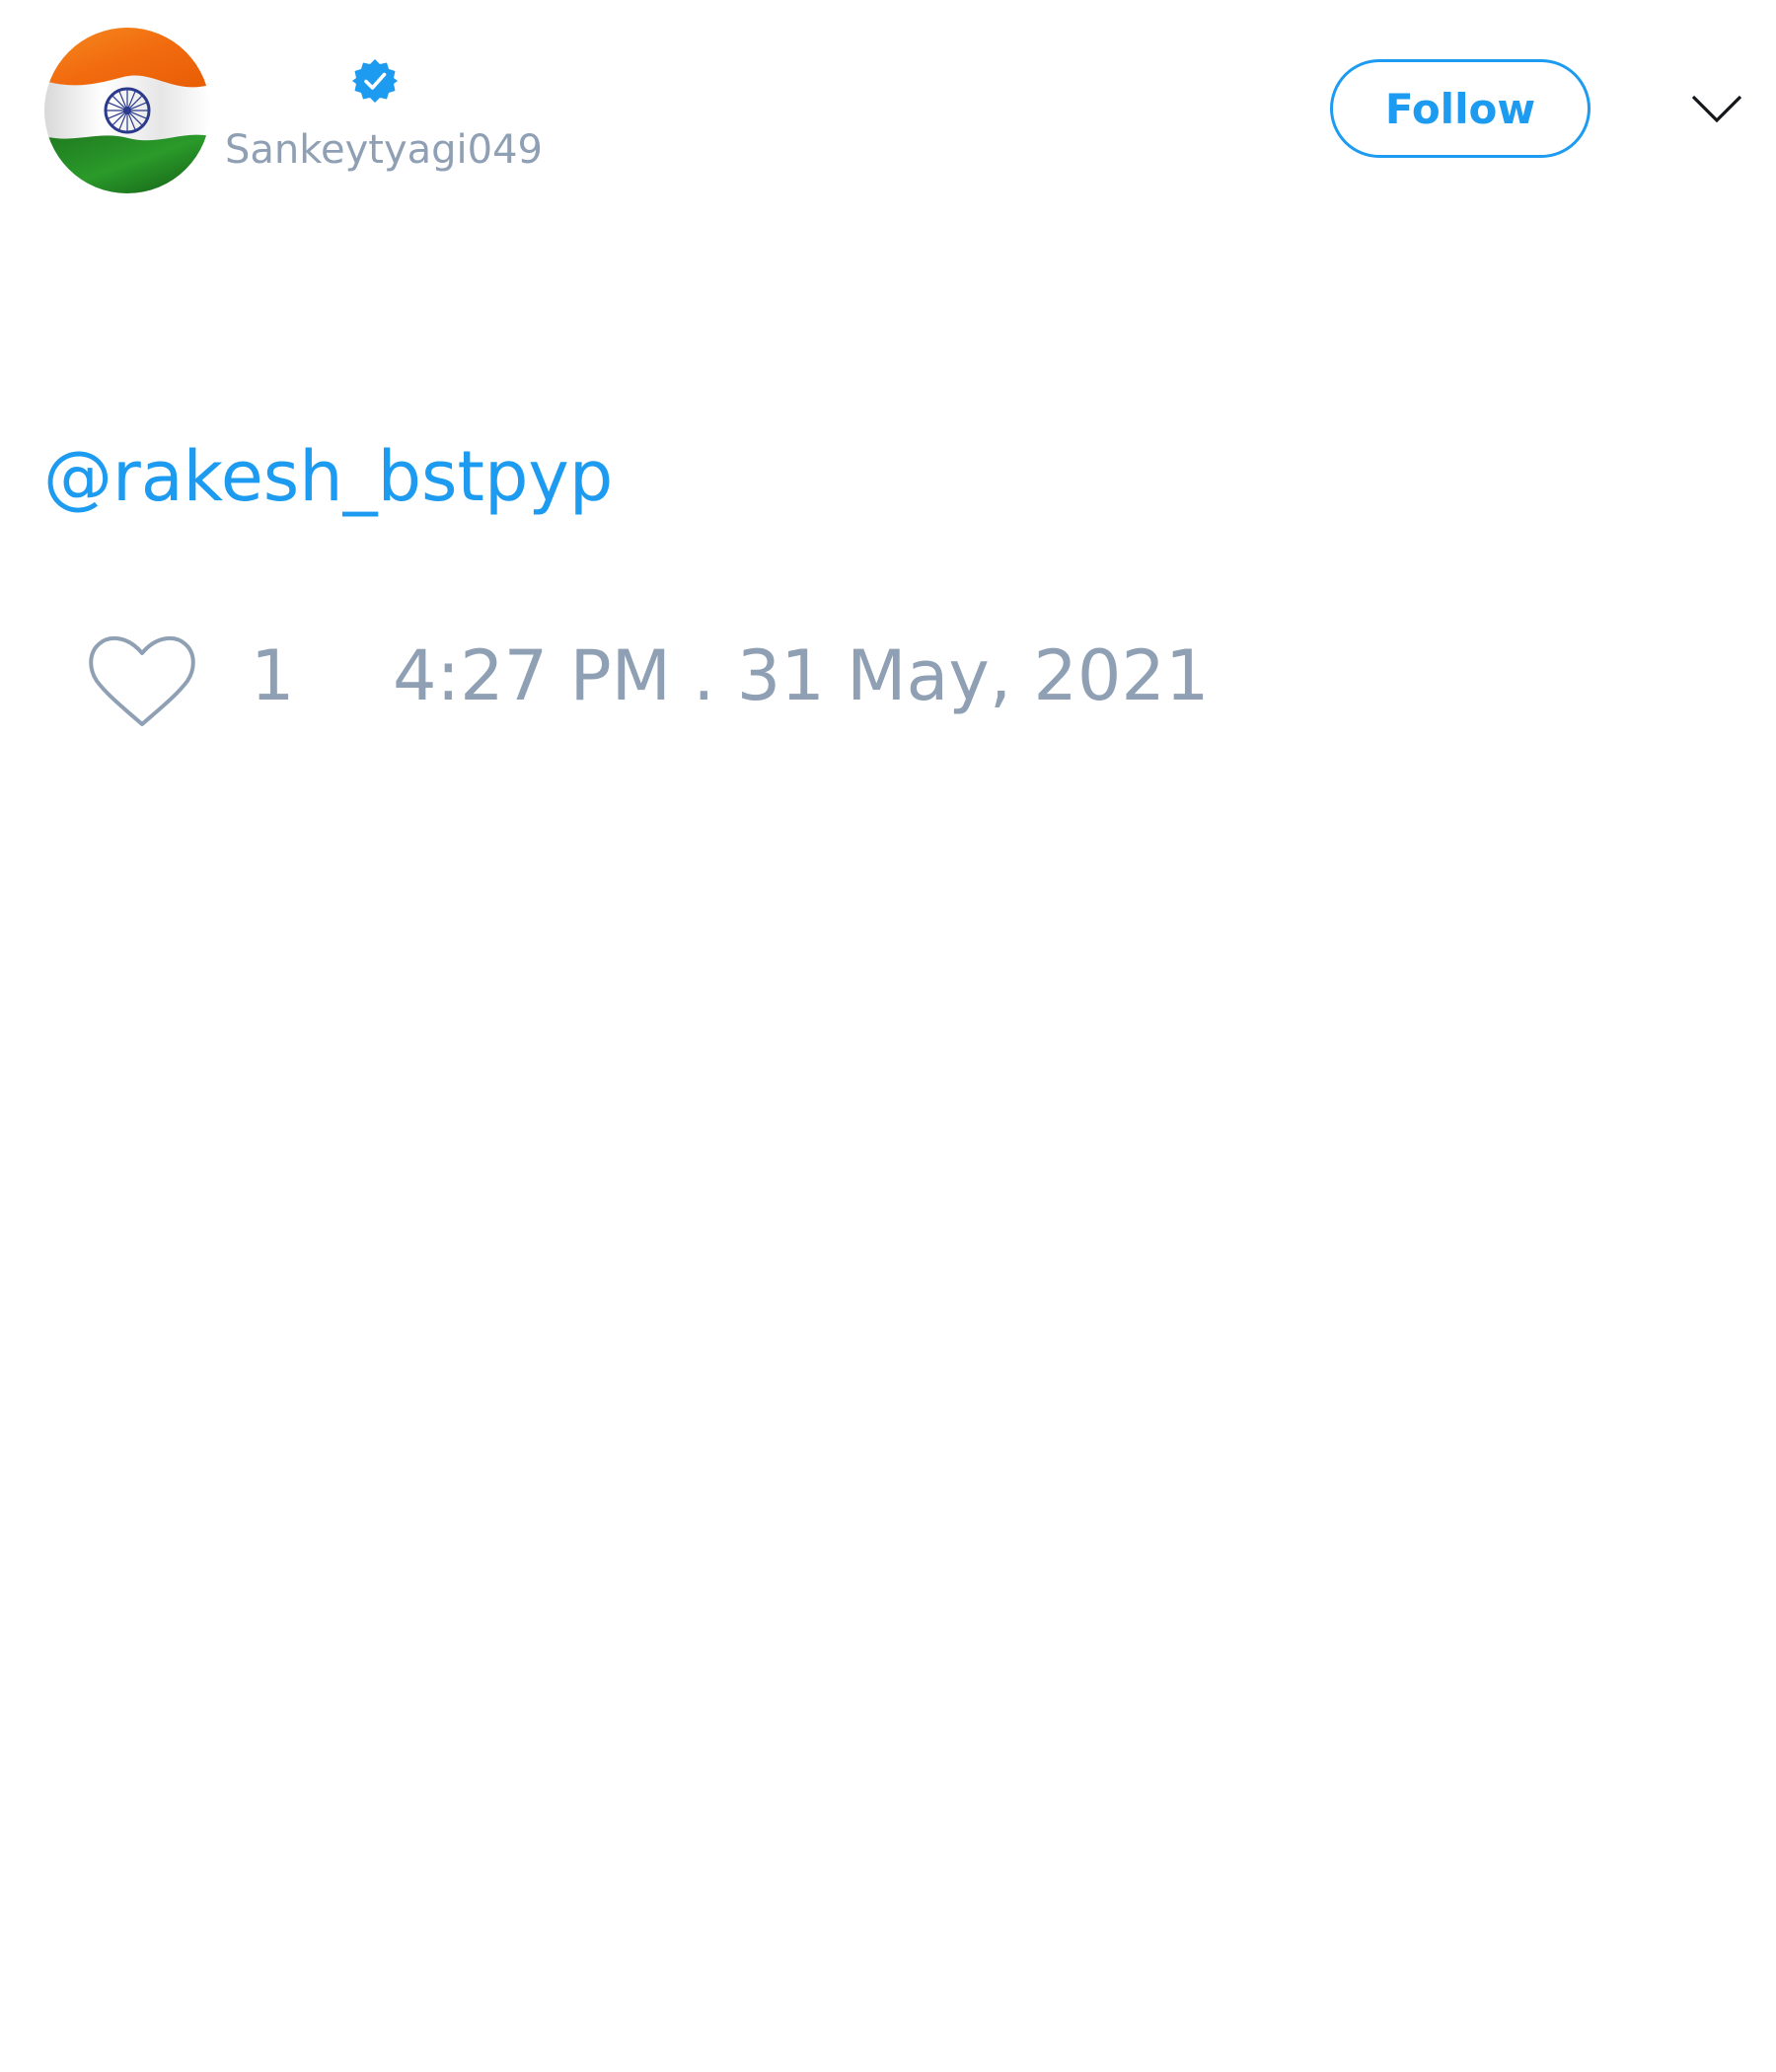 The image size is (1776, 2072). I want to click on tweet-timestamp: 4:27 PM . 31 May, 2021, so click(802, 676).